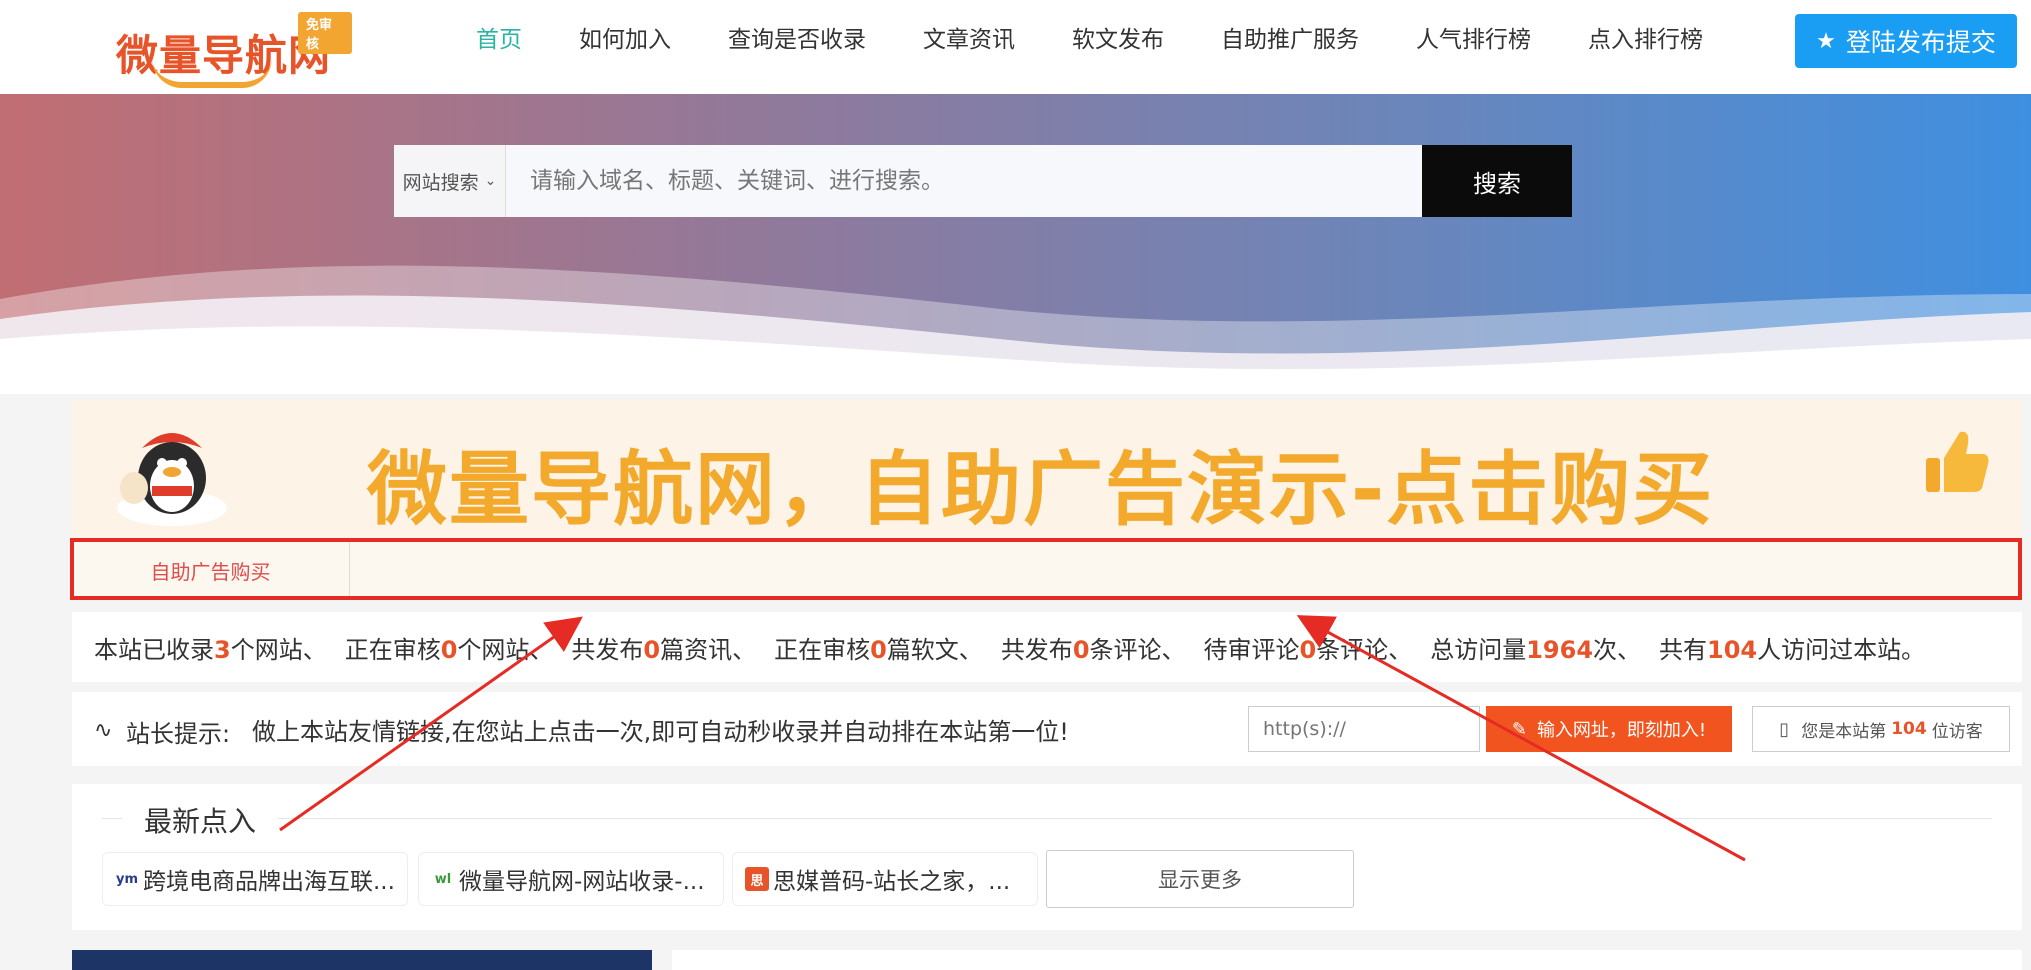  Describe the element at coordinates (797, 40) in the screenshot. I see `nav-check-indexed: 查询是否收录` at that location.